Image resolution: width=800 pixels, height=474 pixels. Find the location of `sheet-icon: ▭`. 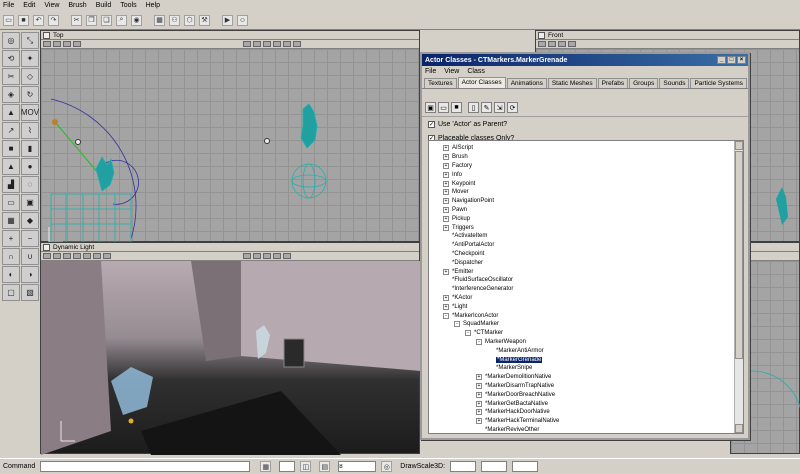

sheet-icon: ▭ is located at coordinates (11, 202).